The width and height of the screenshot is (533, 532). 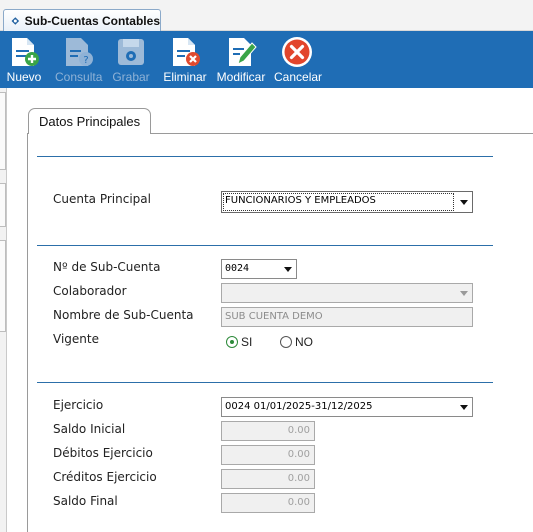 I want to click on vigente-label: Vigente, so click(x=76, y=339).